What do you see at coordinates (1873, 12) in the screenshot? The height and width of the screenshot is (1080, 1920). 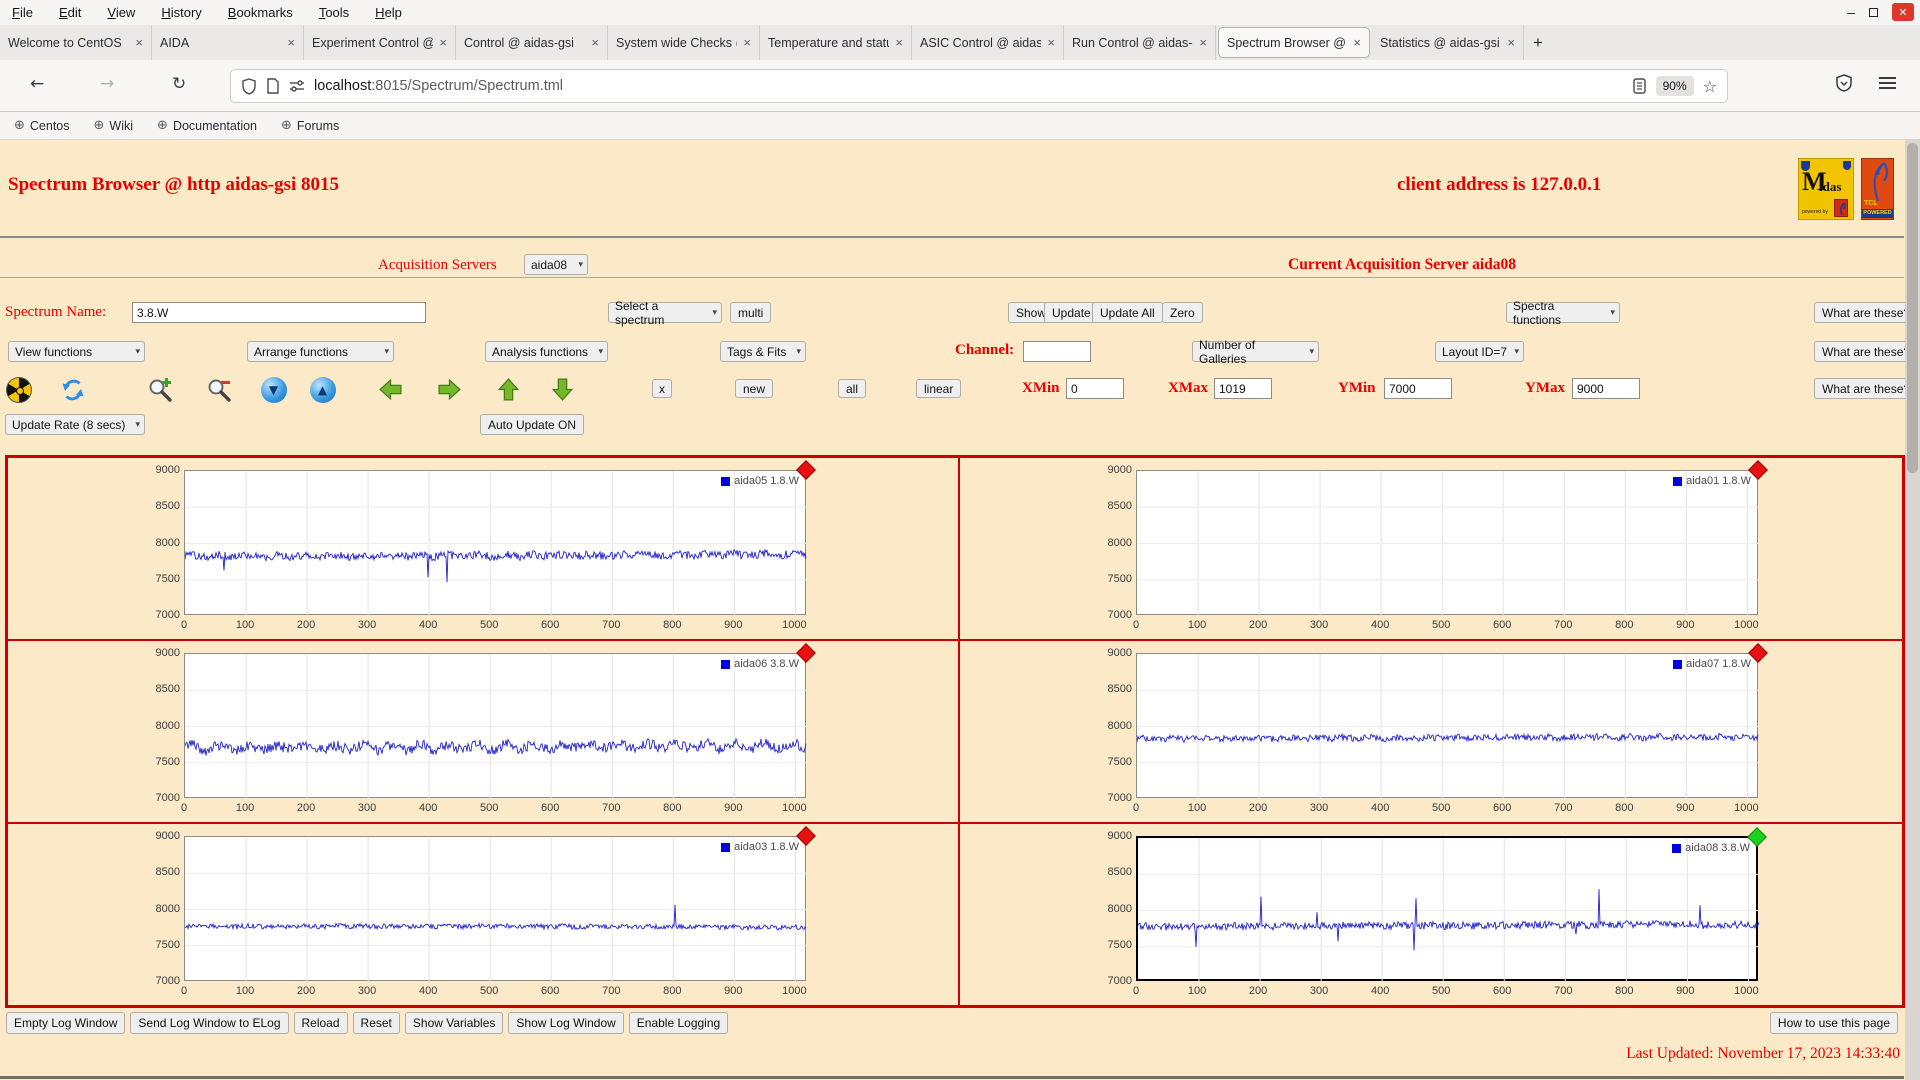 I see `maximize-icon` at bounding box center [1873, 12].